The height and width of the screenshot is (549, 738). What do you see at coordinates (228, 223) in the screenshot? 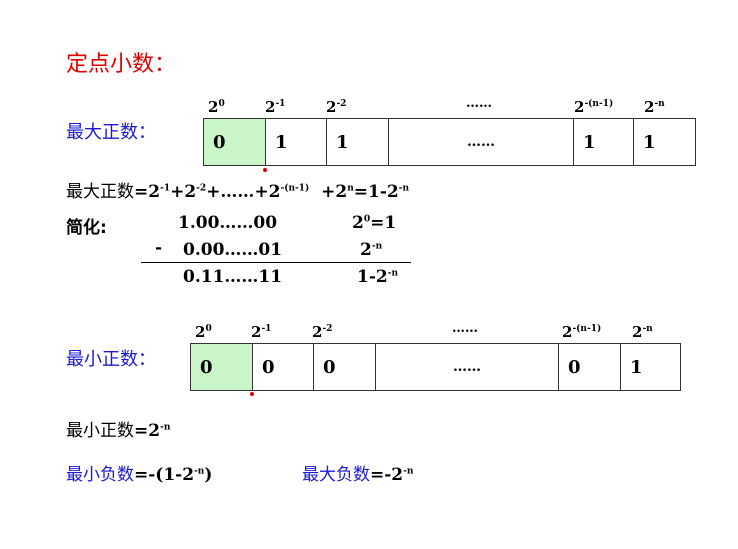
I see `simplify-row1: 1.00……00` at bounding box center [228, 223].